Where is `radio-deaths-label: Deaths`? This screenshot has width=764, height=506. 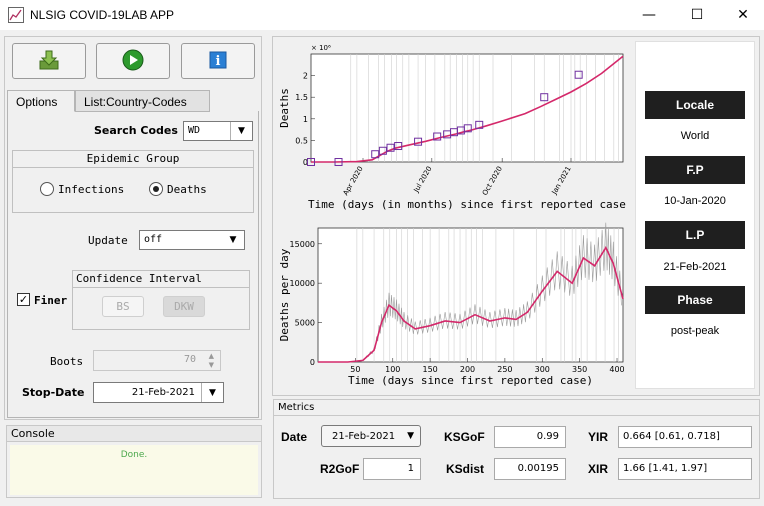
radio-deaths-label: Deaths is located at coordinates (187, 189).